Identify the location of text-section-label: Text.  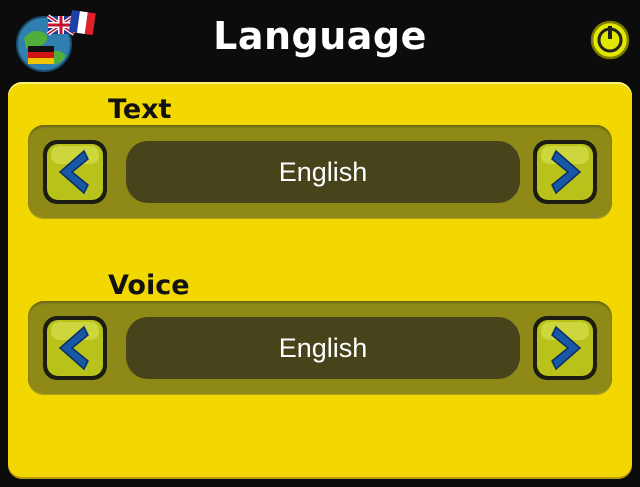
(140, 109).